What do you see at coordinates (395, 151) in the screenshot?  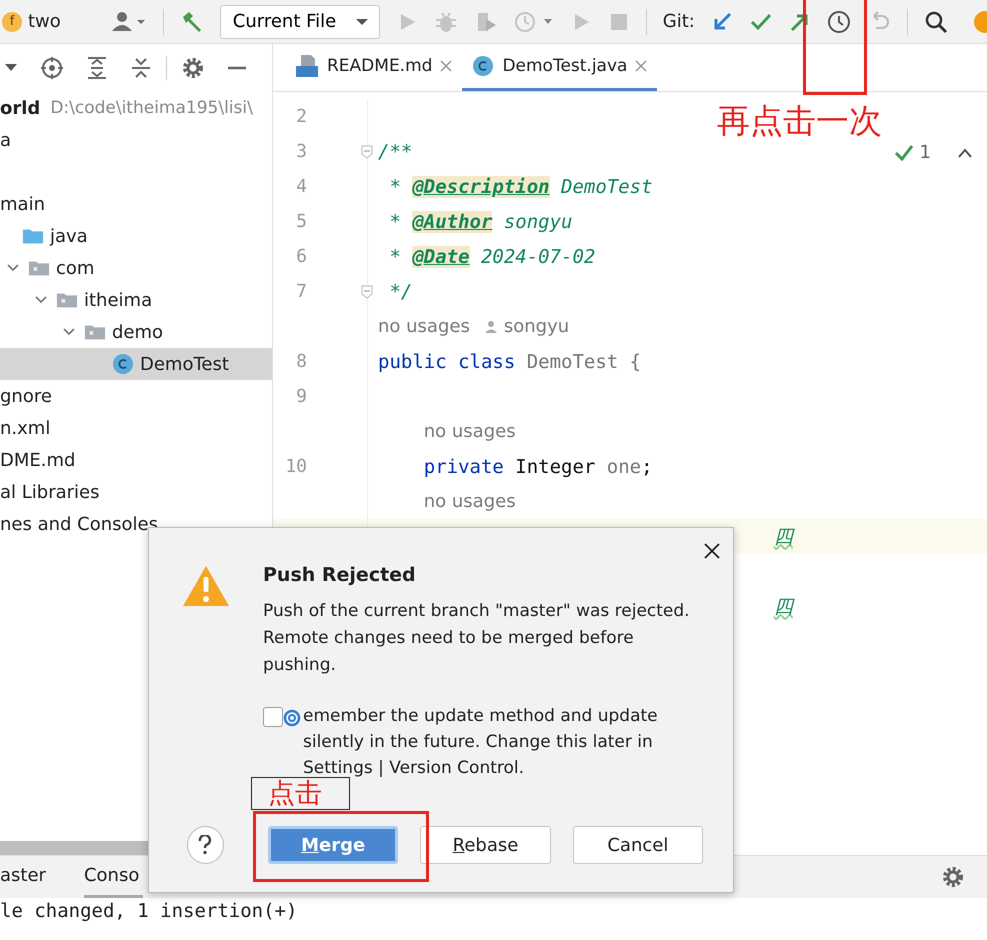 I see `code-line: /**` at bounding box center [395, 151].